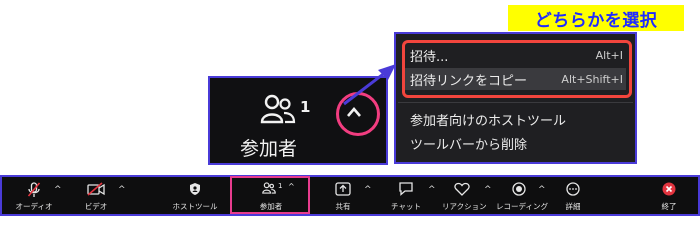 The image size is (700, 240). What do you see at coordinates (96, 206) in the screenshot?
I see `video-label: ビデオ` at bounding box center [96, 206].